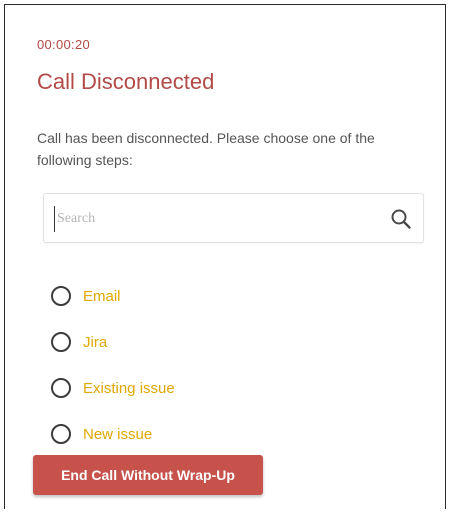  I want to click on option-jira: Jira, so click(113, 342).